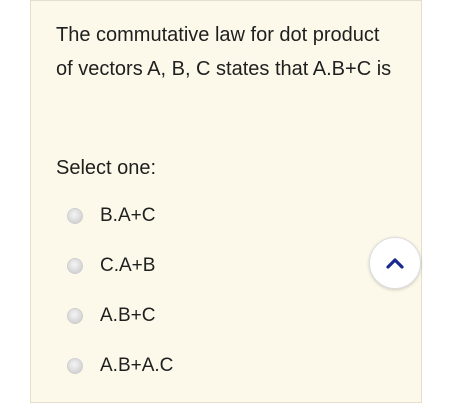 The width and height of the screenshot is (449, 403). Describe the element at coordinates (128, 215) in the screenshot. I see `answer-option-label: B.A+C` at that location.